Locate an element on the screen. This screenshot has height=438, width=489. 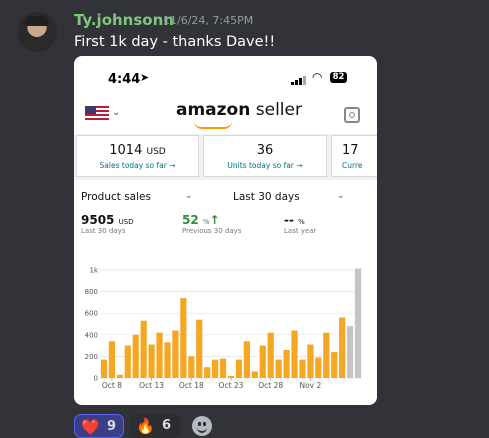
stat-sales-label: Last 30 days is located at coordinates (103, 231).